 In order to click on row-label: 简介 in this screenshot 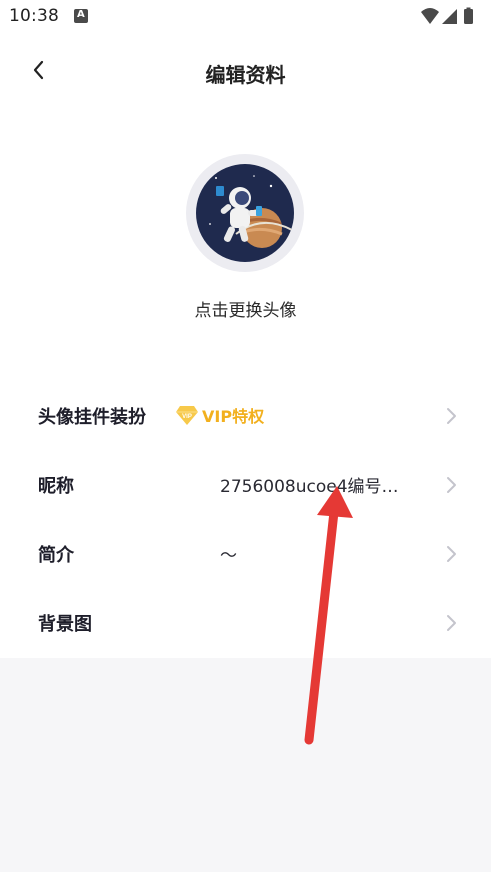, I will do `click(56, 555)`.